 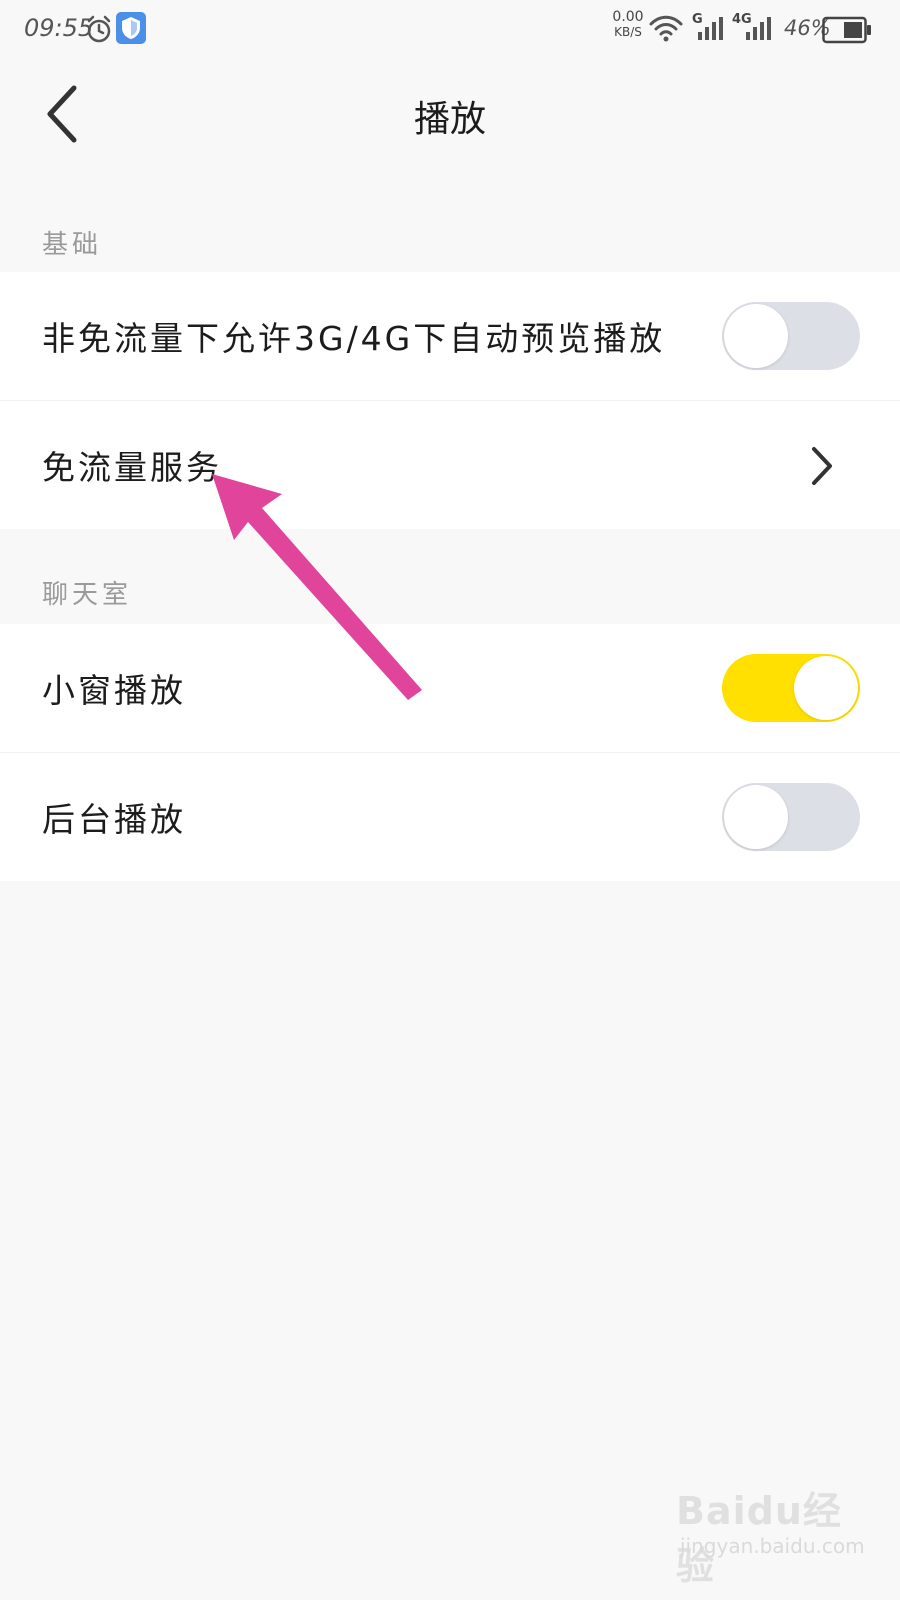 I want to click on mini-window-toggle, so click(x=791, y=688).